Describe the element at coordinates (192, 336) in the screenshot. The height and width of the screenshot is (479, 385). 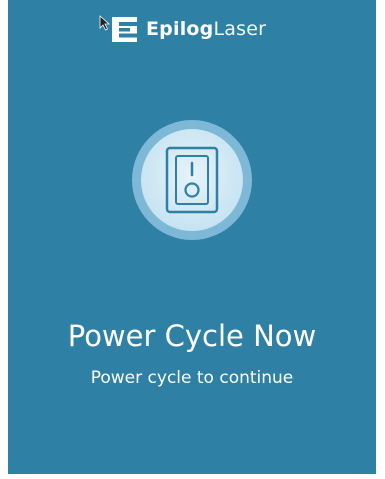
I see `message-title: Power Cycle Now` at that location.